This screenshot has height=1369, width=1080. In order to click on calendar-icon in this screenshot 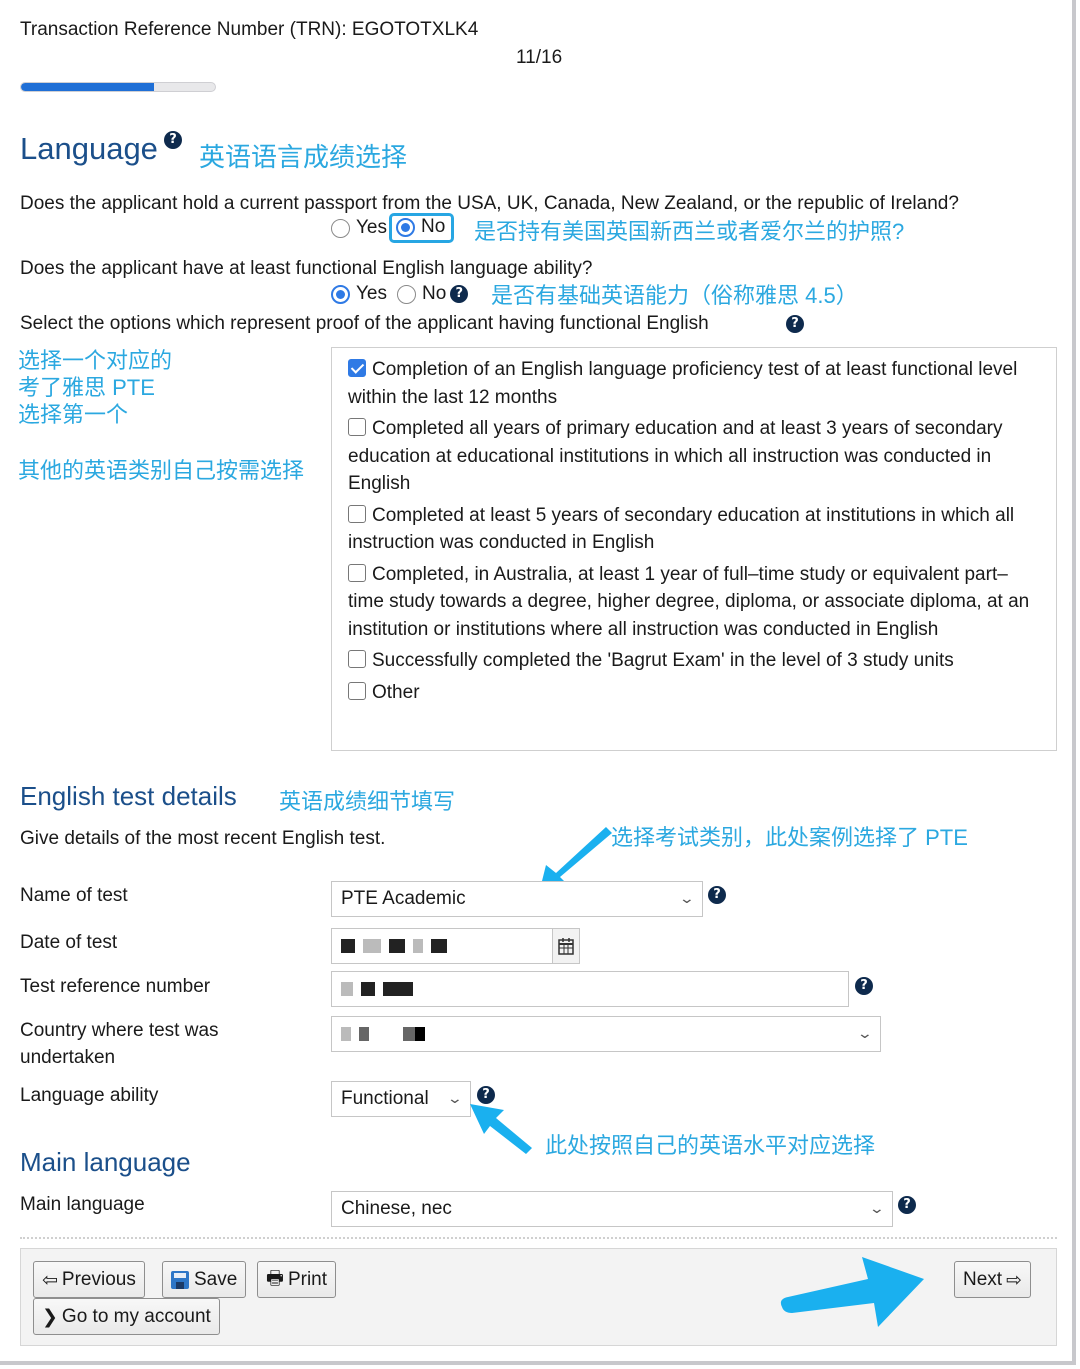, I will do `click(566, 946)`.